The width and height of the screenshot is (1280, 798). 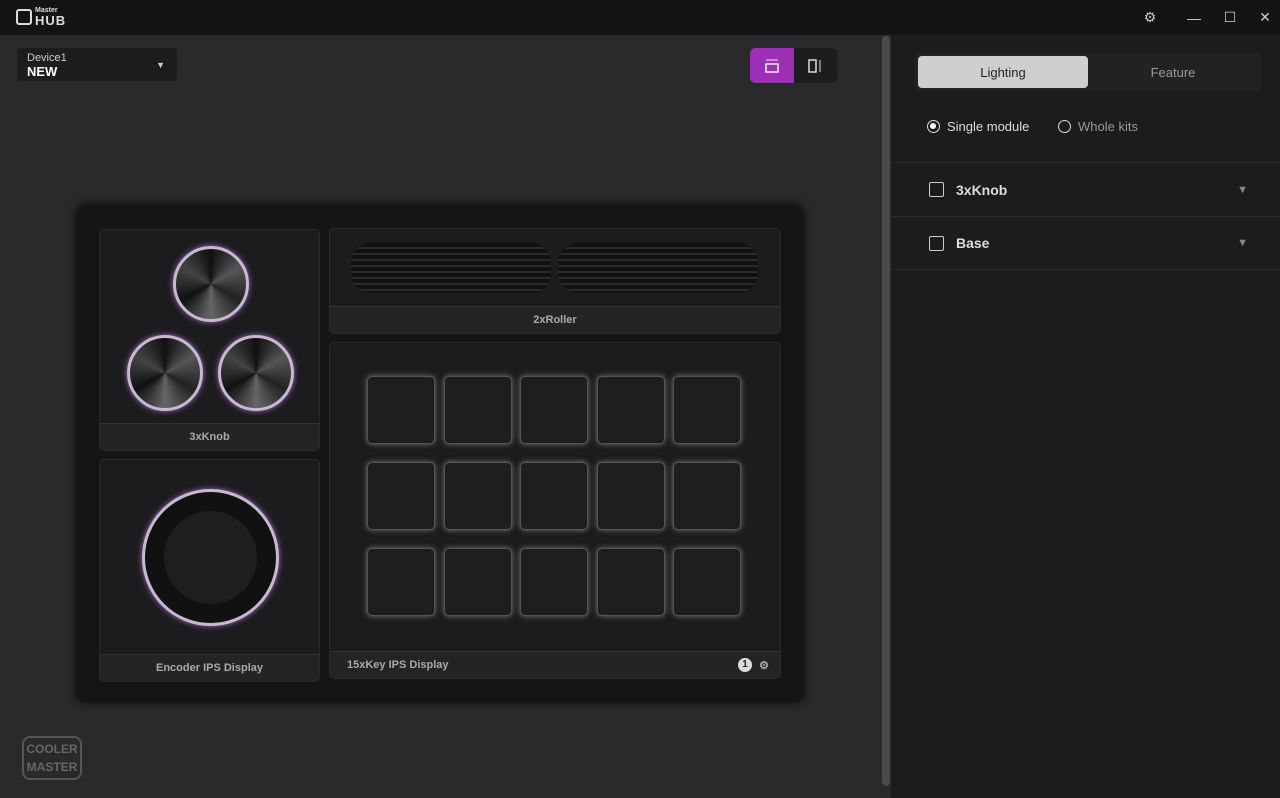 What do you see at coordinates (640, 17) in the screenshot?
I see `title-bar: Master HUB ⚙ — ☐ ✕` at bounding box center [640, 17].